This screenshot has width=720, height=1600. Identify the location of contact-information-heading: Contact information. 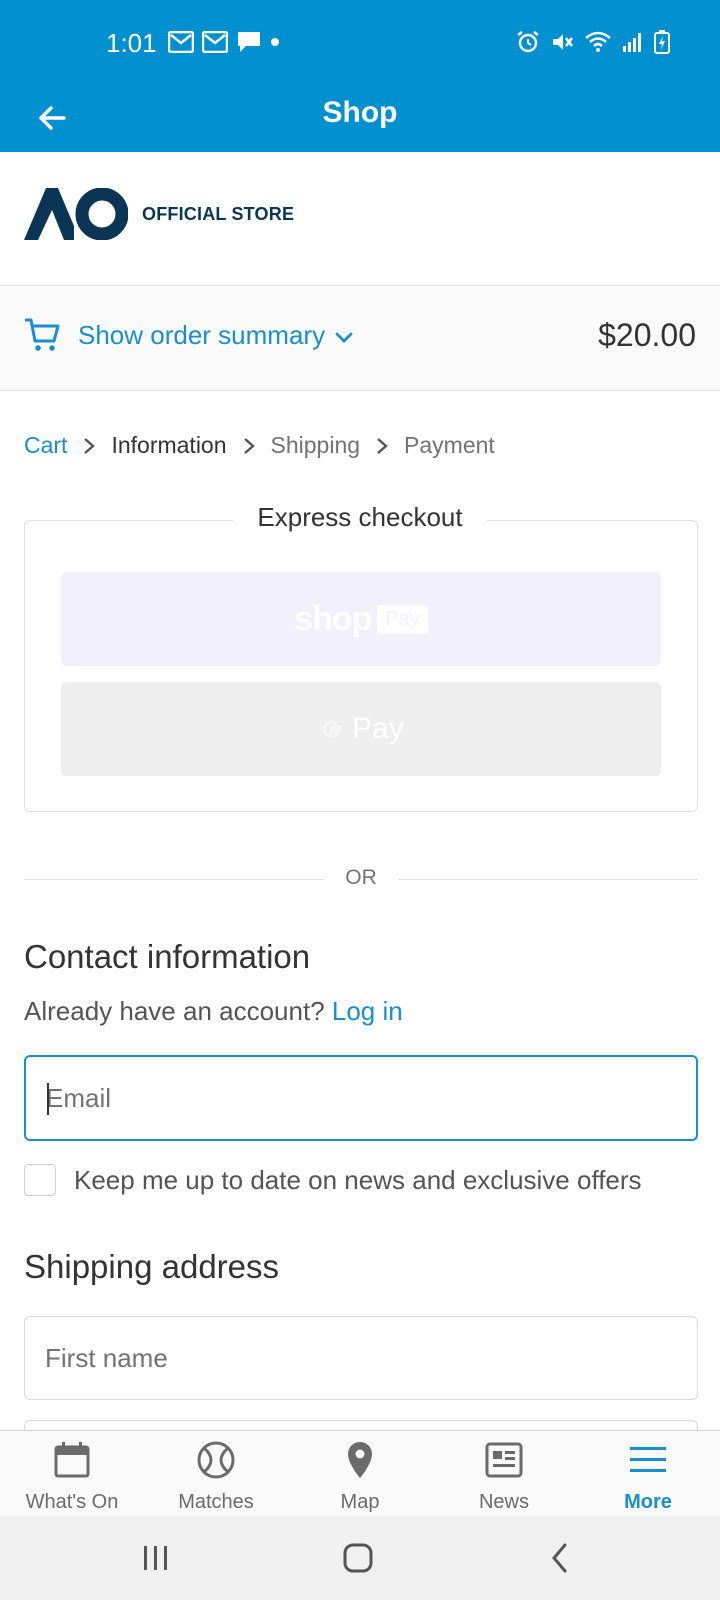
(167, 956).